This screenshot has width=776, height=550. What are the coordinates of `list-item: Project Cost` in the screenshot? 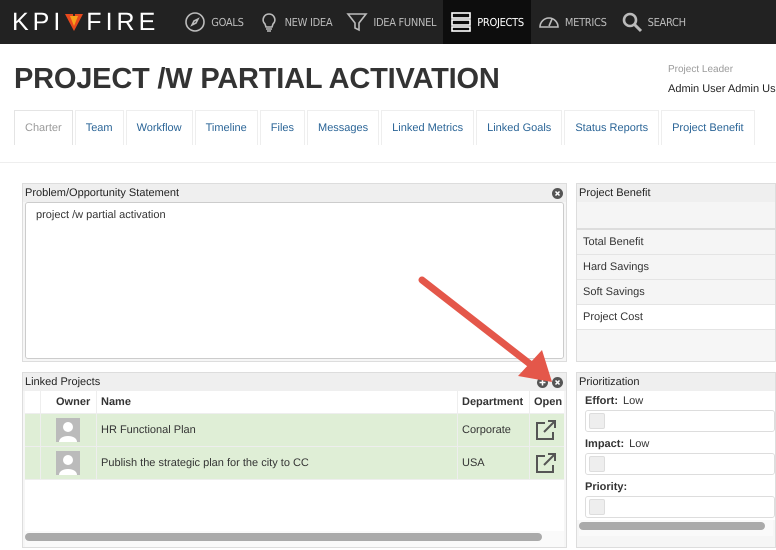 It's located at (676, 317).